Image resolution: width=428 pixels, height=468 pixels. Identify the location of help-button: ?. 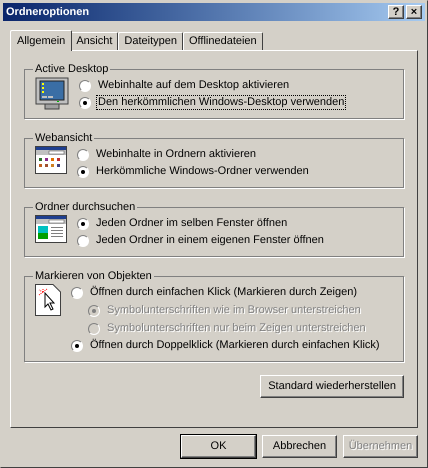
(396, 12).